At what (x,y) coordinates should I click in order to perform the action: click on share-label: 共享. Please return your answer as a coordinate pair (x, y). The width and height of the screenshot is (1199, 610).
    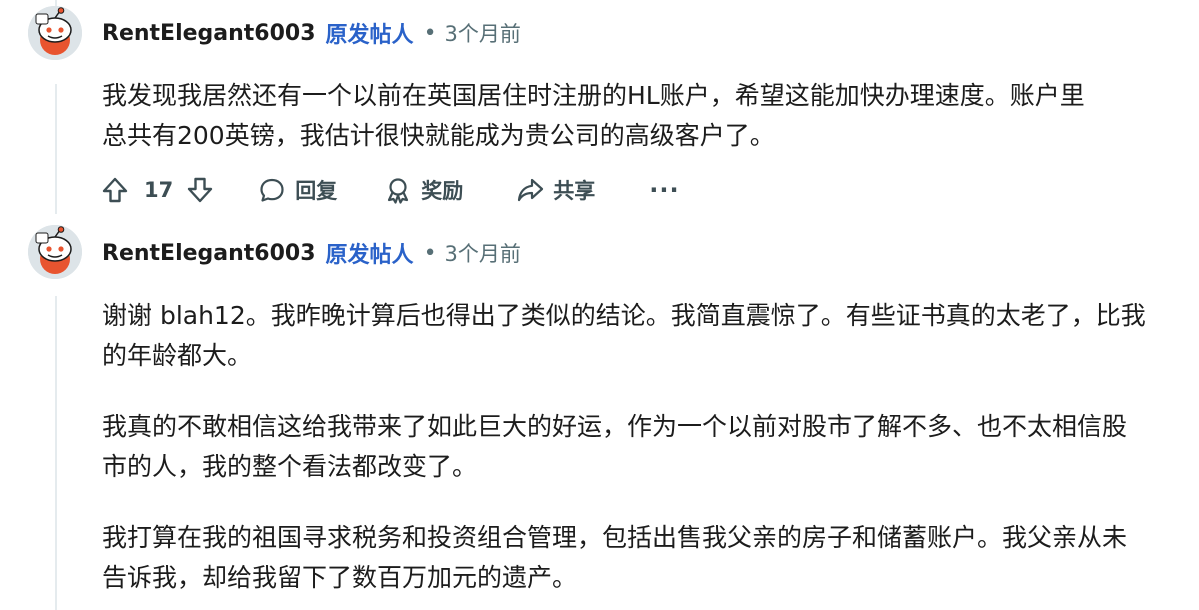
    Looking at the image, I should click on (574, 191).